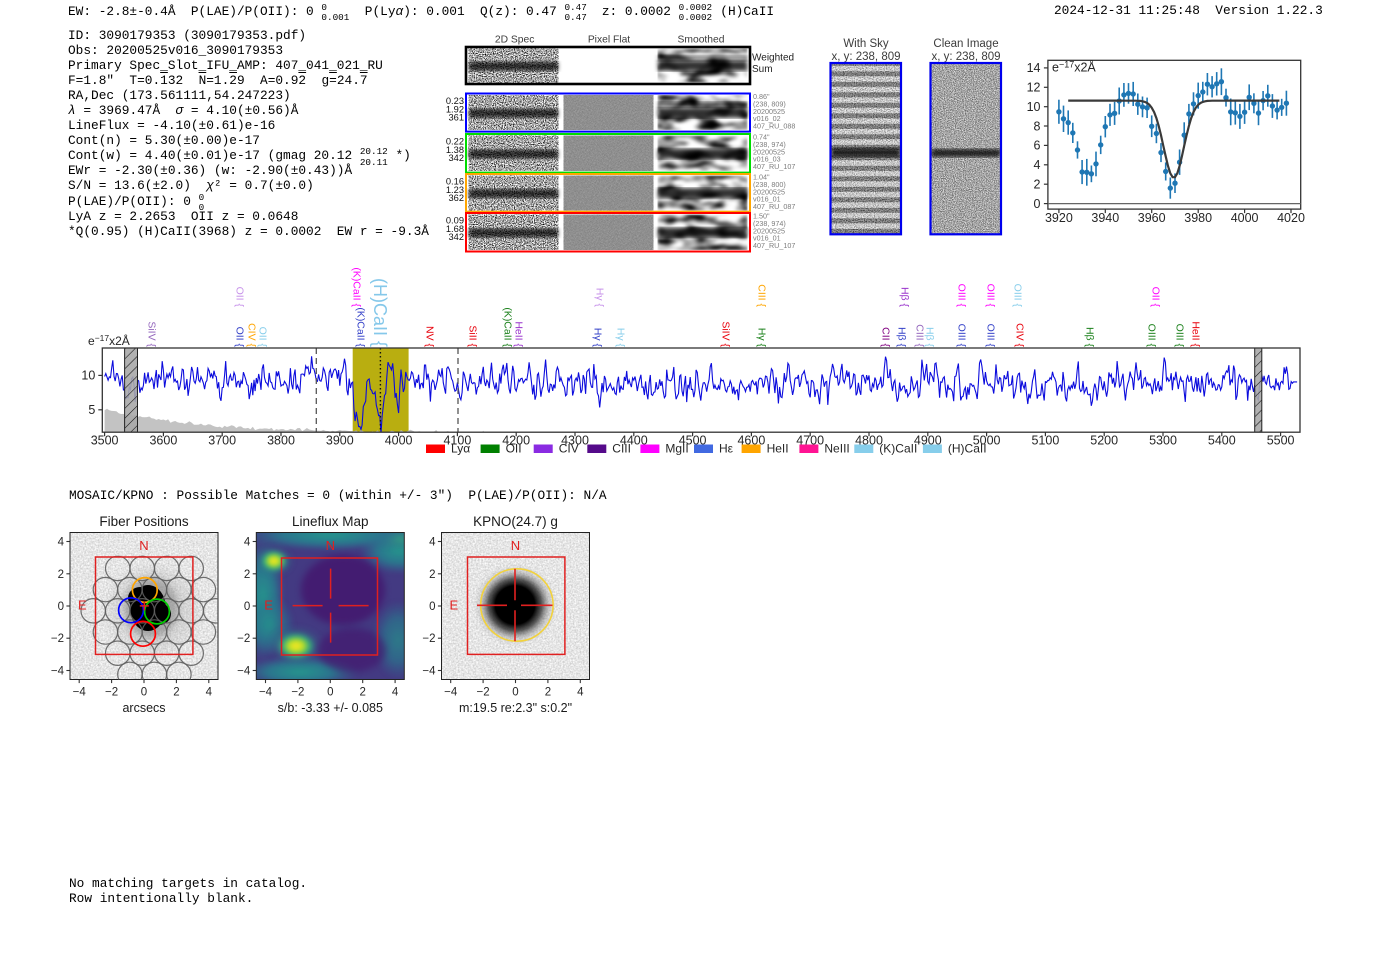 The image size is (1400, 953). Describe the element at coordinates (1152, 218) in the screenshot. I see `svg-text: 3960` at that location.